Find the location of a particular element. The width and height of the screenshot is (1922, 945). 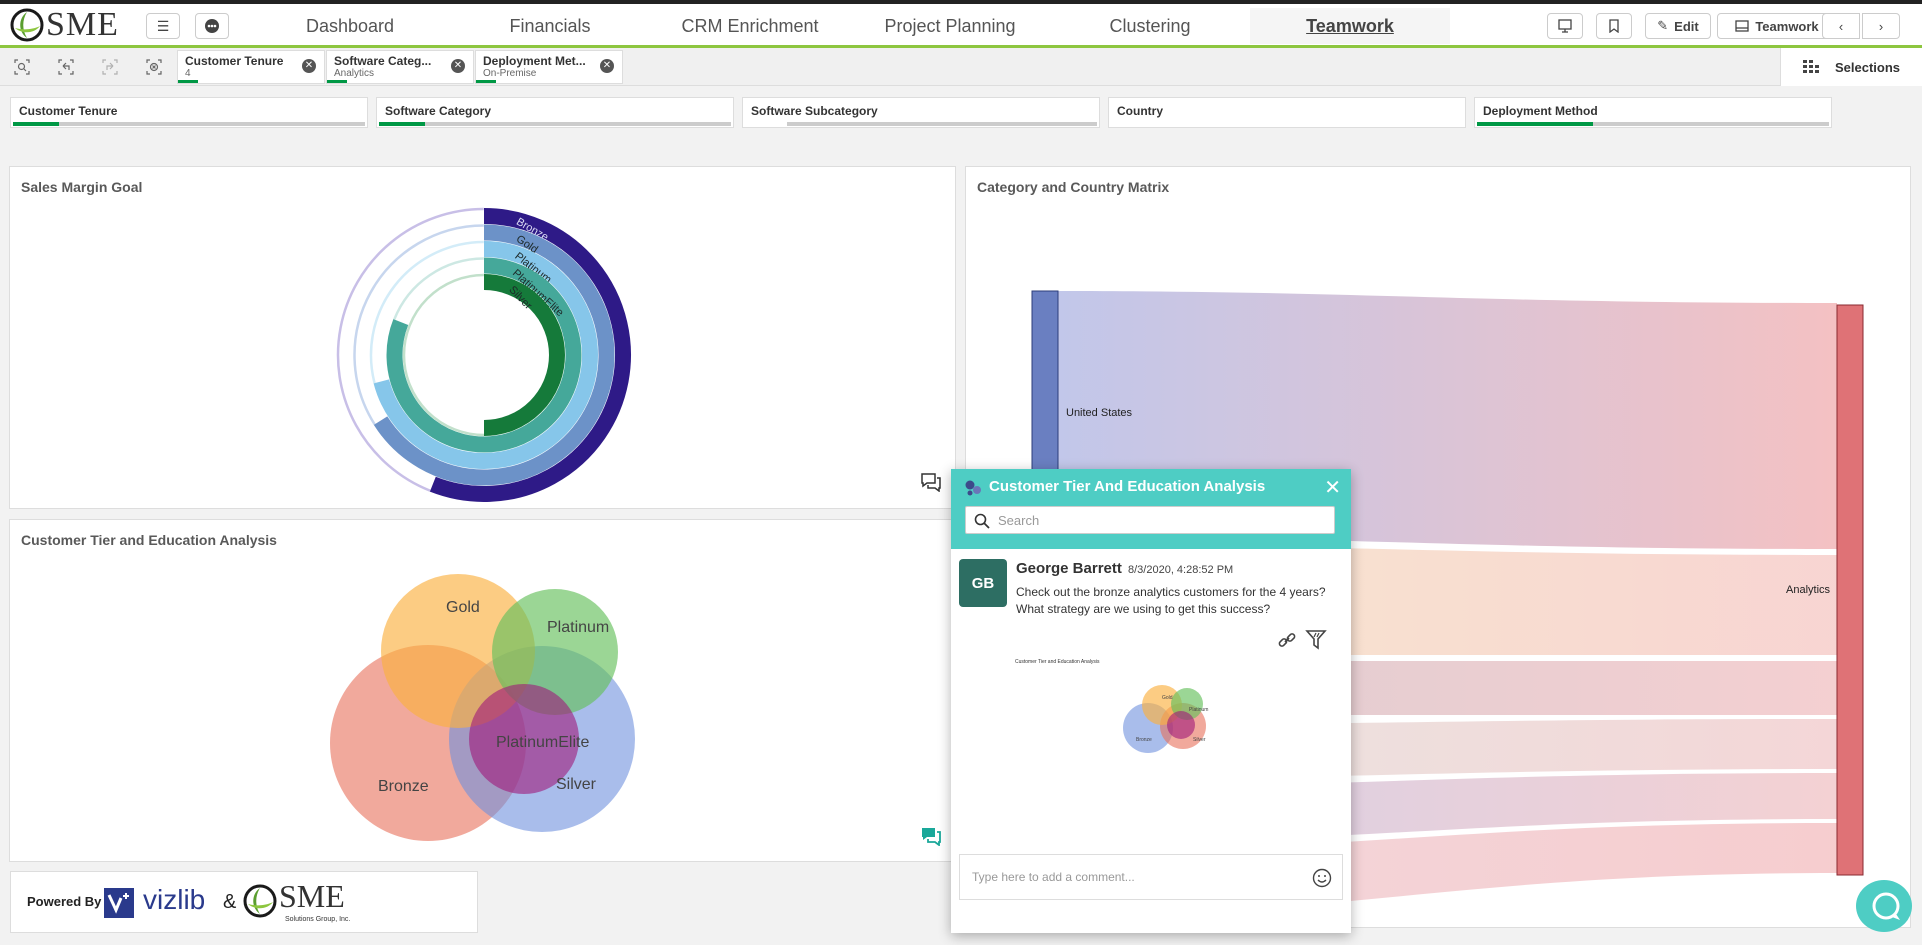

popup-header: Customer Tier And Education Analysis ✕ is located at coordinates (1151, 509).